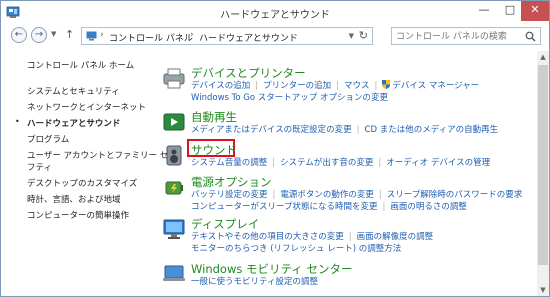 This screenshot has width=550, height=297. I want to click on scroll-thumb, so click(543, 165).